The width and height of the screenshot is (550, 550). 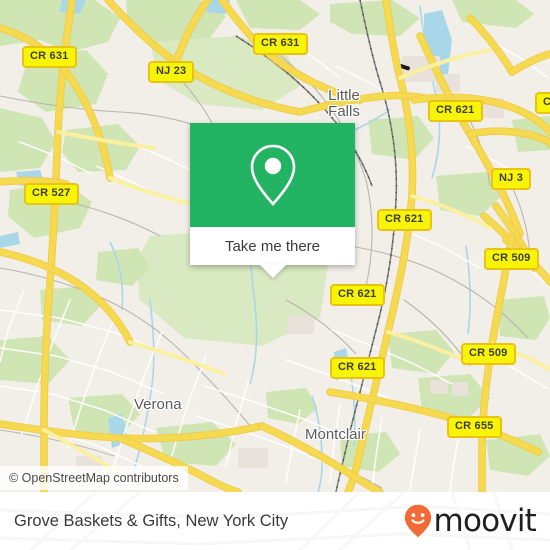 What do you see at coordinates (344, 103) in the screenshot?
I see `place-label-little-falls: Little Falls` at bounding box center [344, 103].